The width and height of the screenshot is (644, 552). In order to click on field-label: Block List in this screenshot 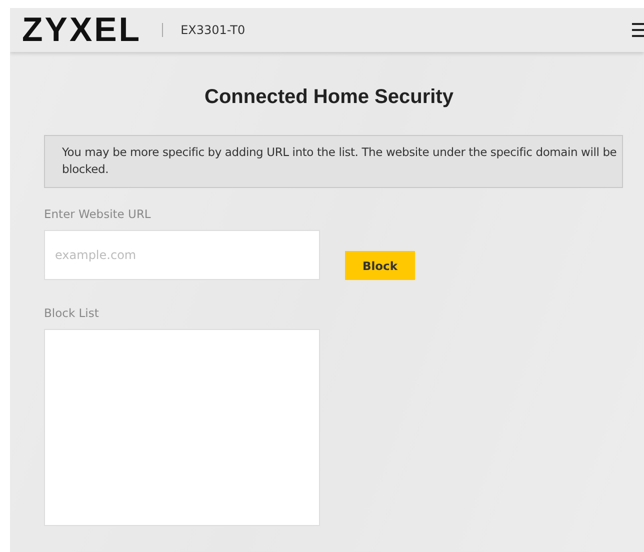, I will do `click(72, 313)`.